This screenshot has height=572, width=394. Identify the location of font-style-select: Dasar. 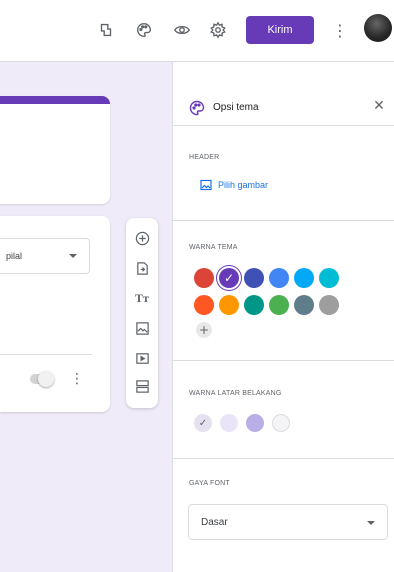
(288, 522).